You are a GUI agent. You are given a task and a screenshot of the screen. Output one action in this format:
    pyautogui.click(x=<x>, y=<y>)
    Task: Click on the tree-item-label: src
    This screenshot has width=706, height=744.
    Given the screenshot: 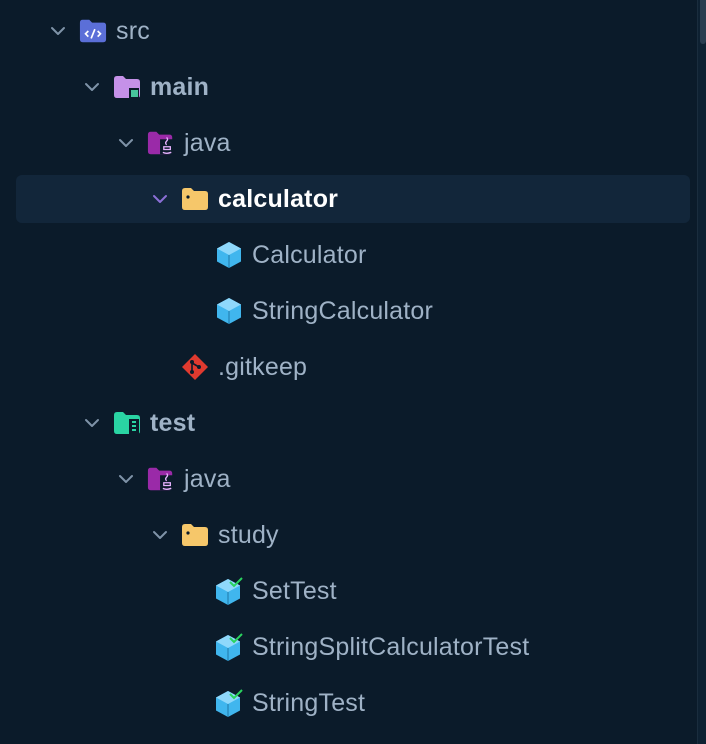 What is the action you would take?
    pyautogui.click(x=133, y=30)
    